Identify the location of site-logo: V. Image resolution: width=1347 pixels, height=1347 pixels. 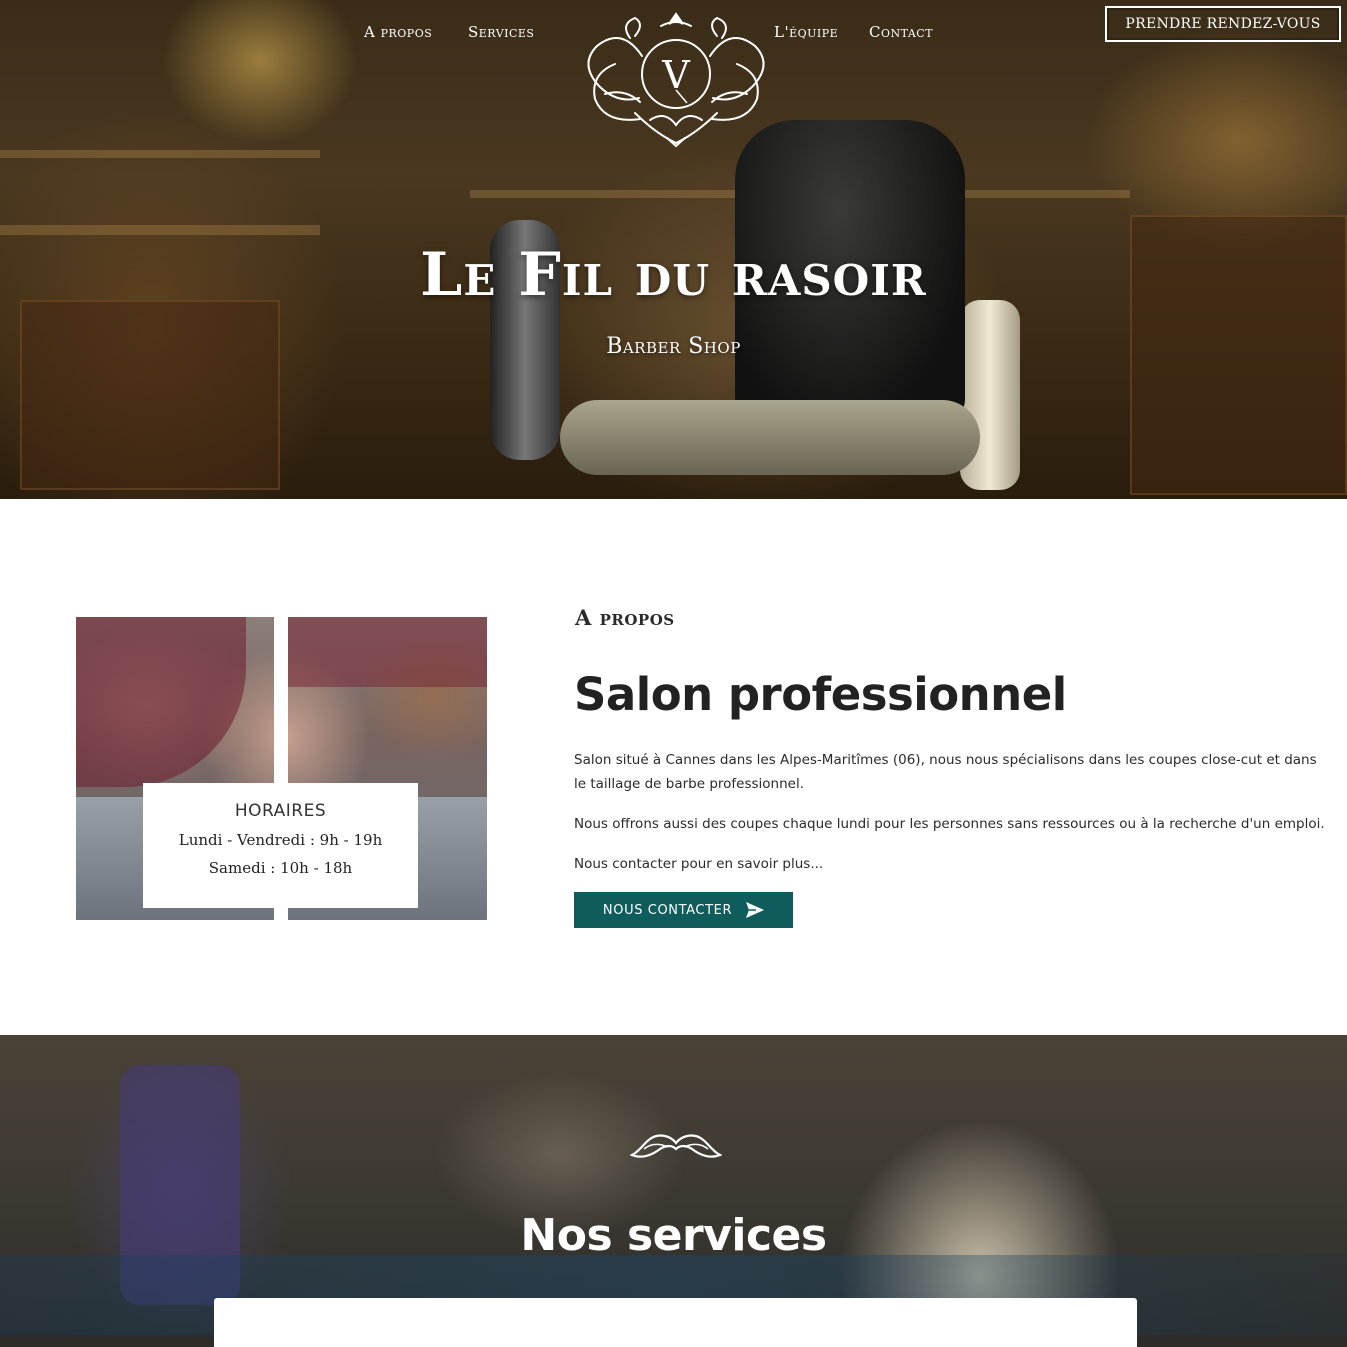
(676, 78).